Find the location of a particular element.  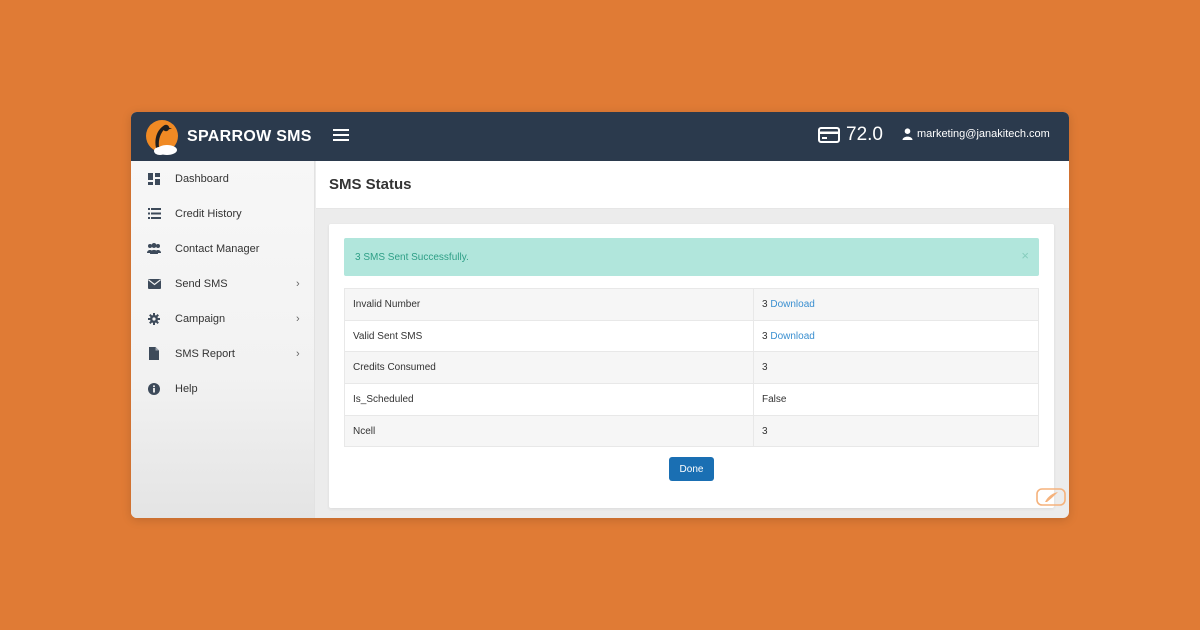

brand: SPARROW SMS is located at coordinates (228, 136).